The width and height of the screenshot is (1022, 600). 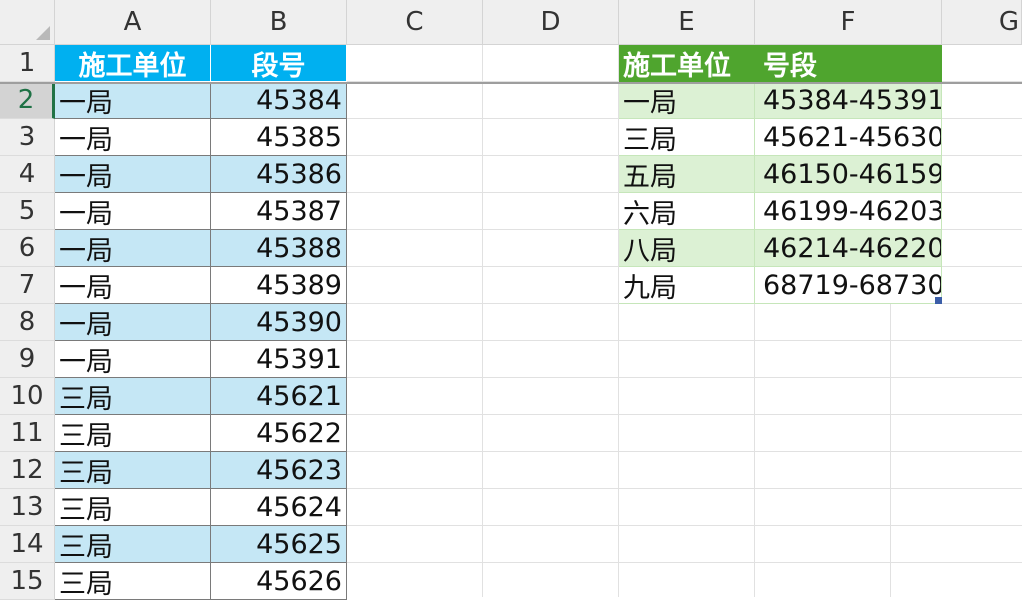 What do you see at coordinates (848, 100) in the screenshot?
I see `table-b-cell-range: 45384-45391` at bounding box center [848, 100].